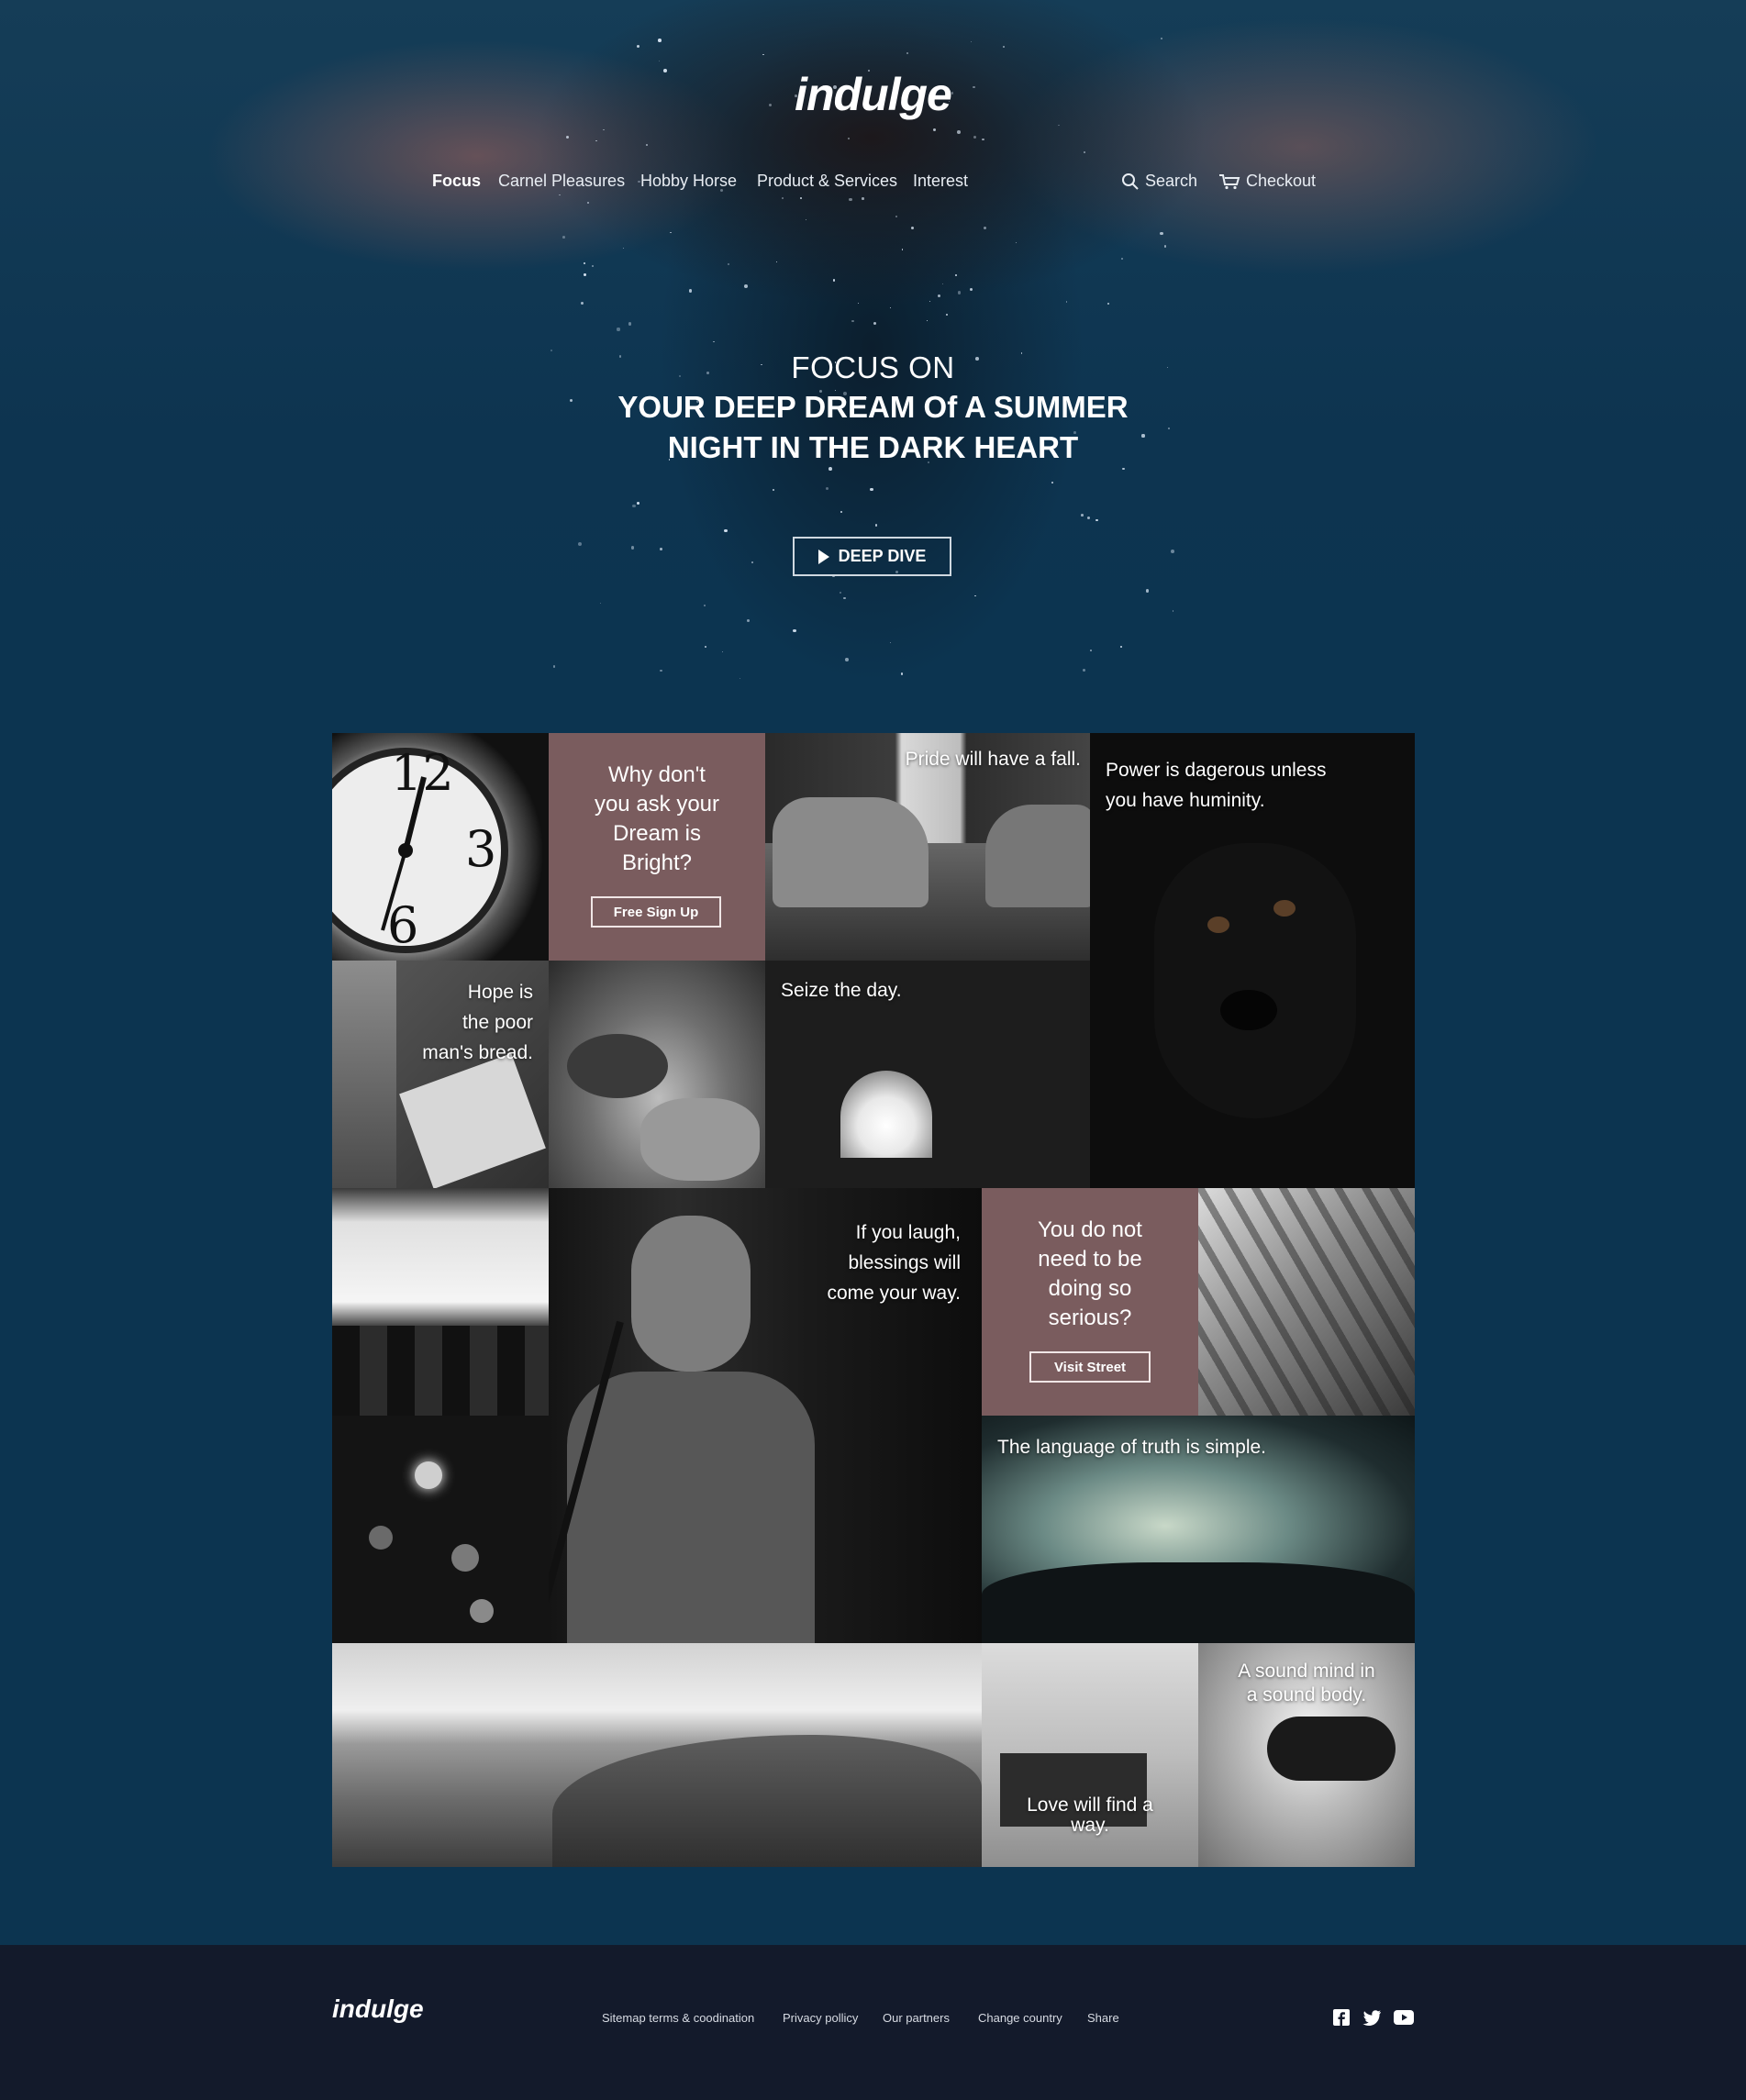 This screenshot has height=2100, width=1746. I want to click on controller-caption-line2: a sound body., so click(1306, 1695).